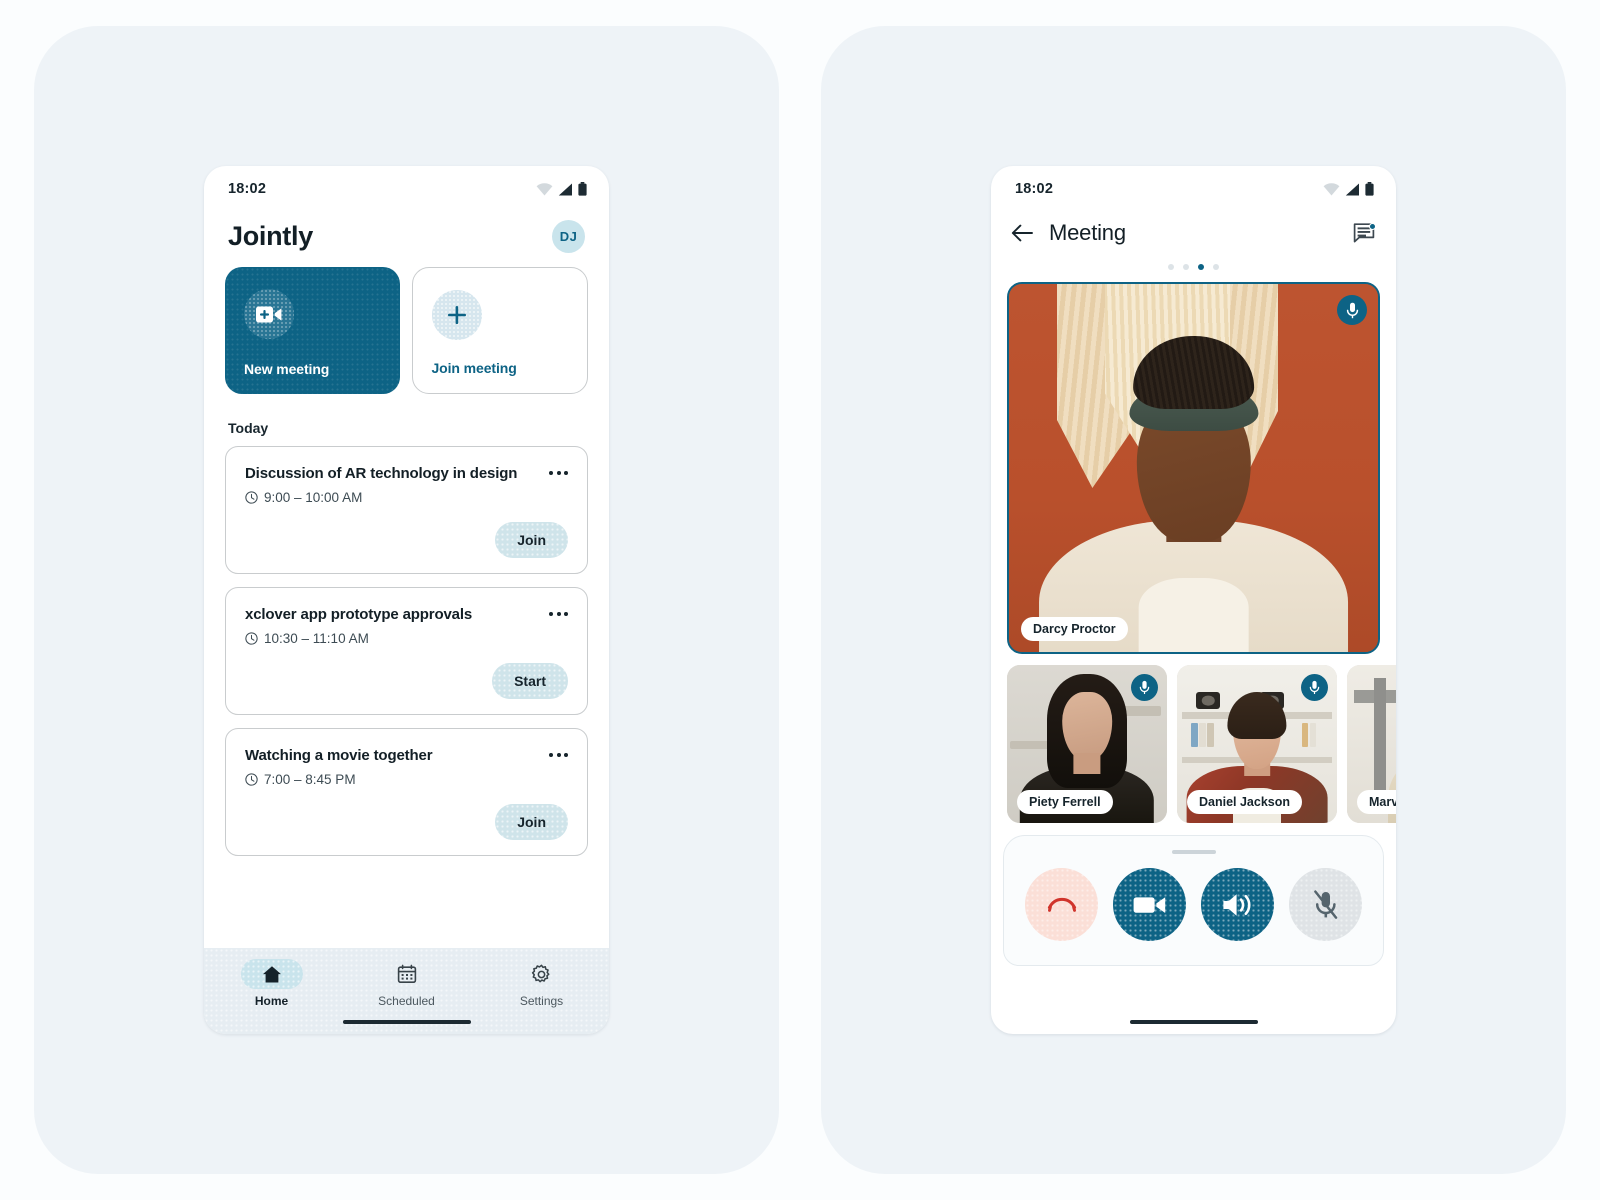 The image size is (1600, 1200). I want to click on end-call-button, so click(1062, 904).